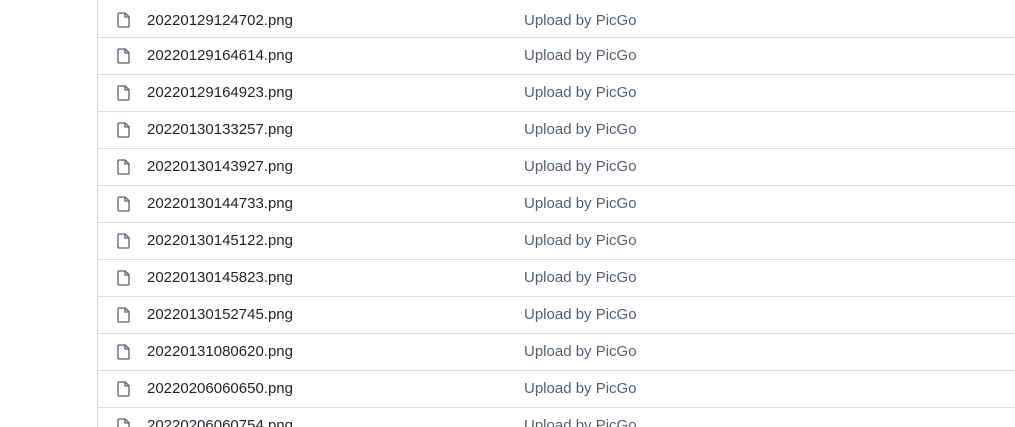 This screenshot has height=427, width=1015. I want to click on file-name-link: 20220129164923.png, so click(220, 93).